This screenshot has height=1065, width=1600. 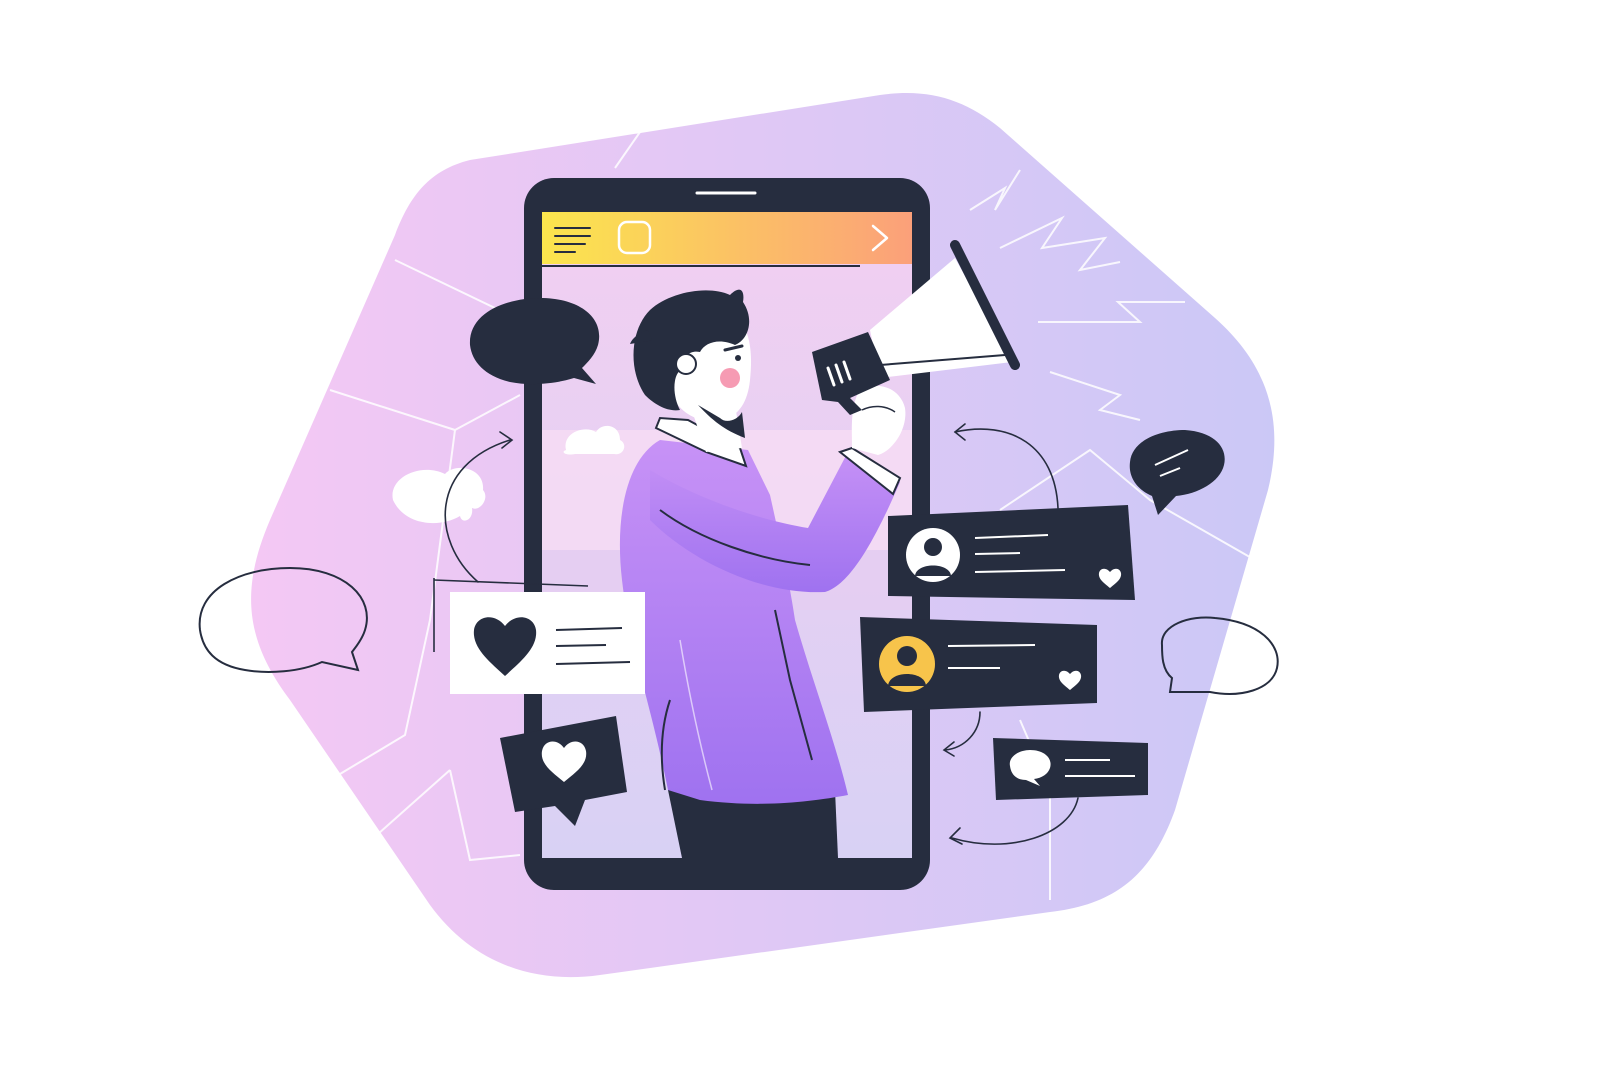 I want to click on cloud-left, so click(x=439, y=495).